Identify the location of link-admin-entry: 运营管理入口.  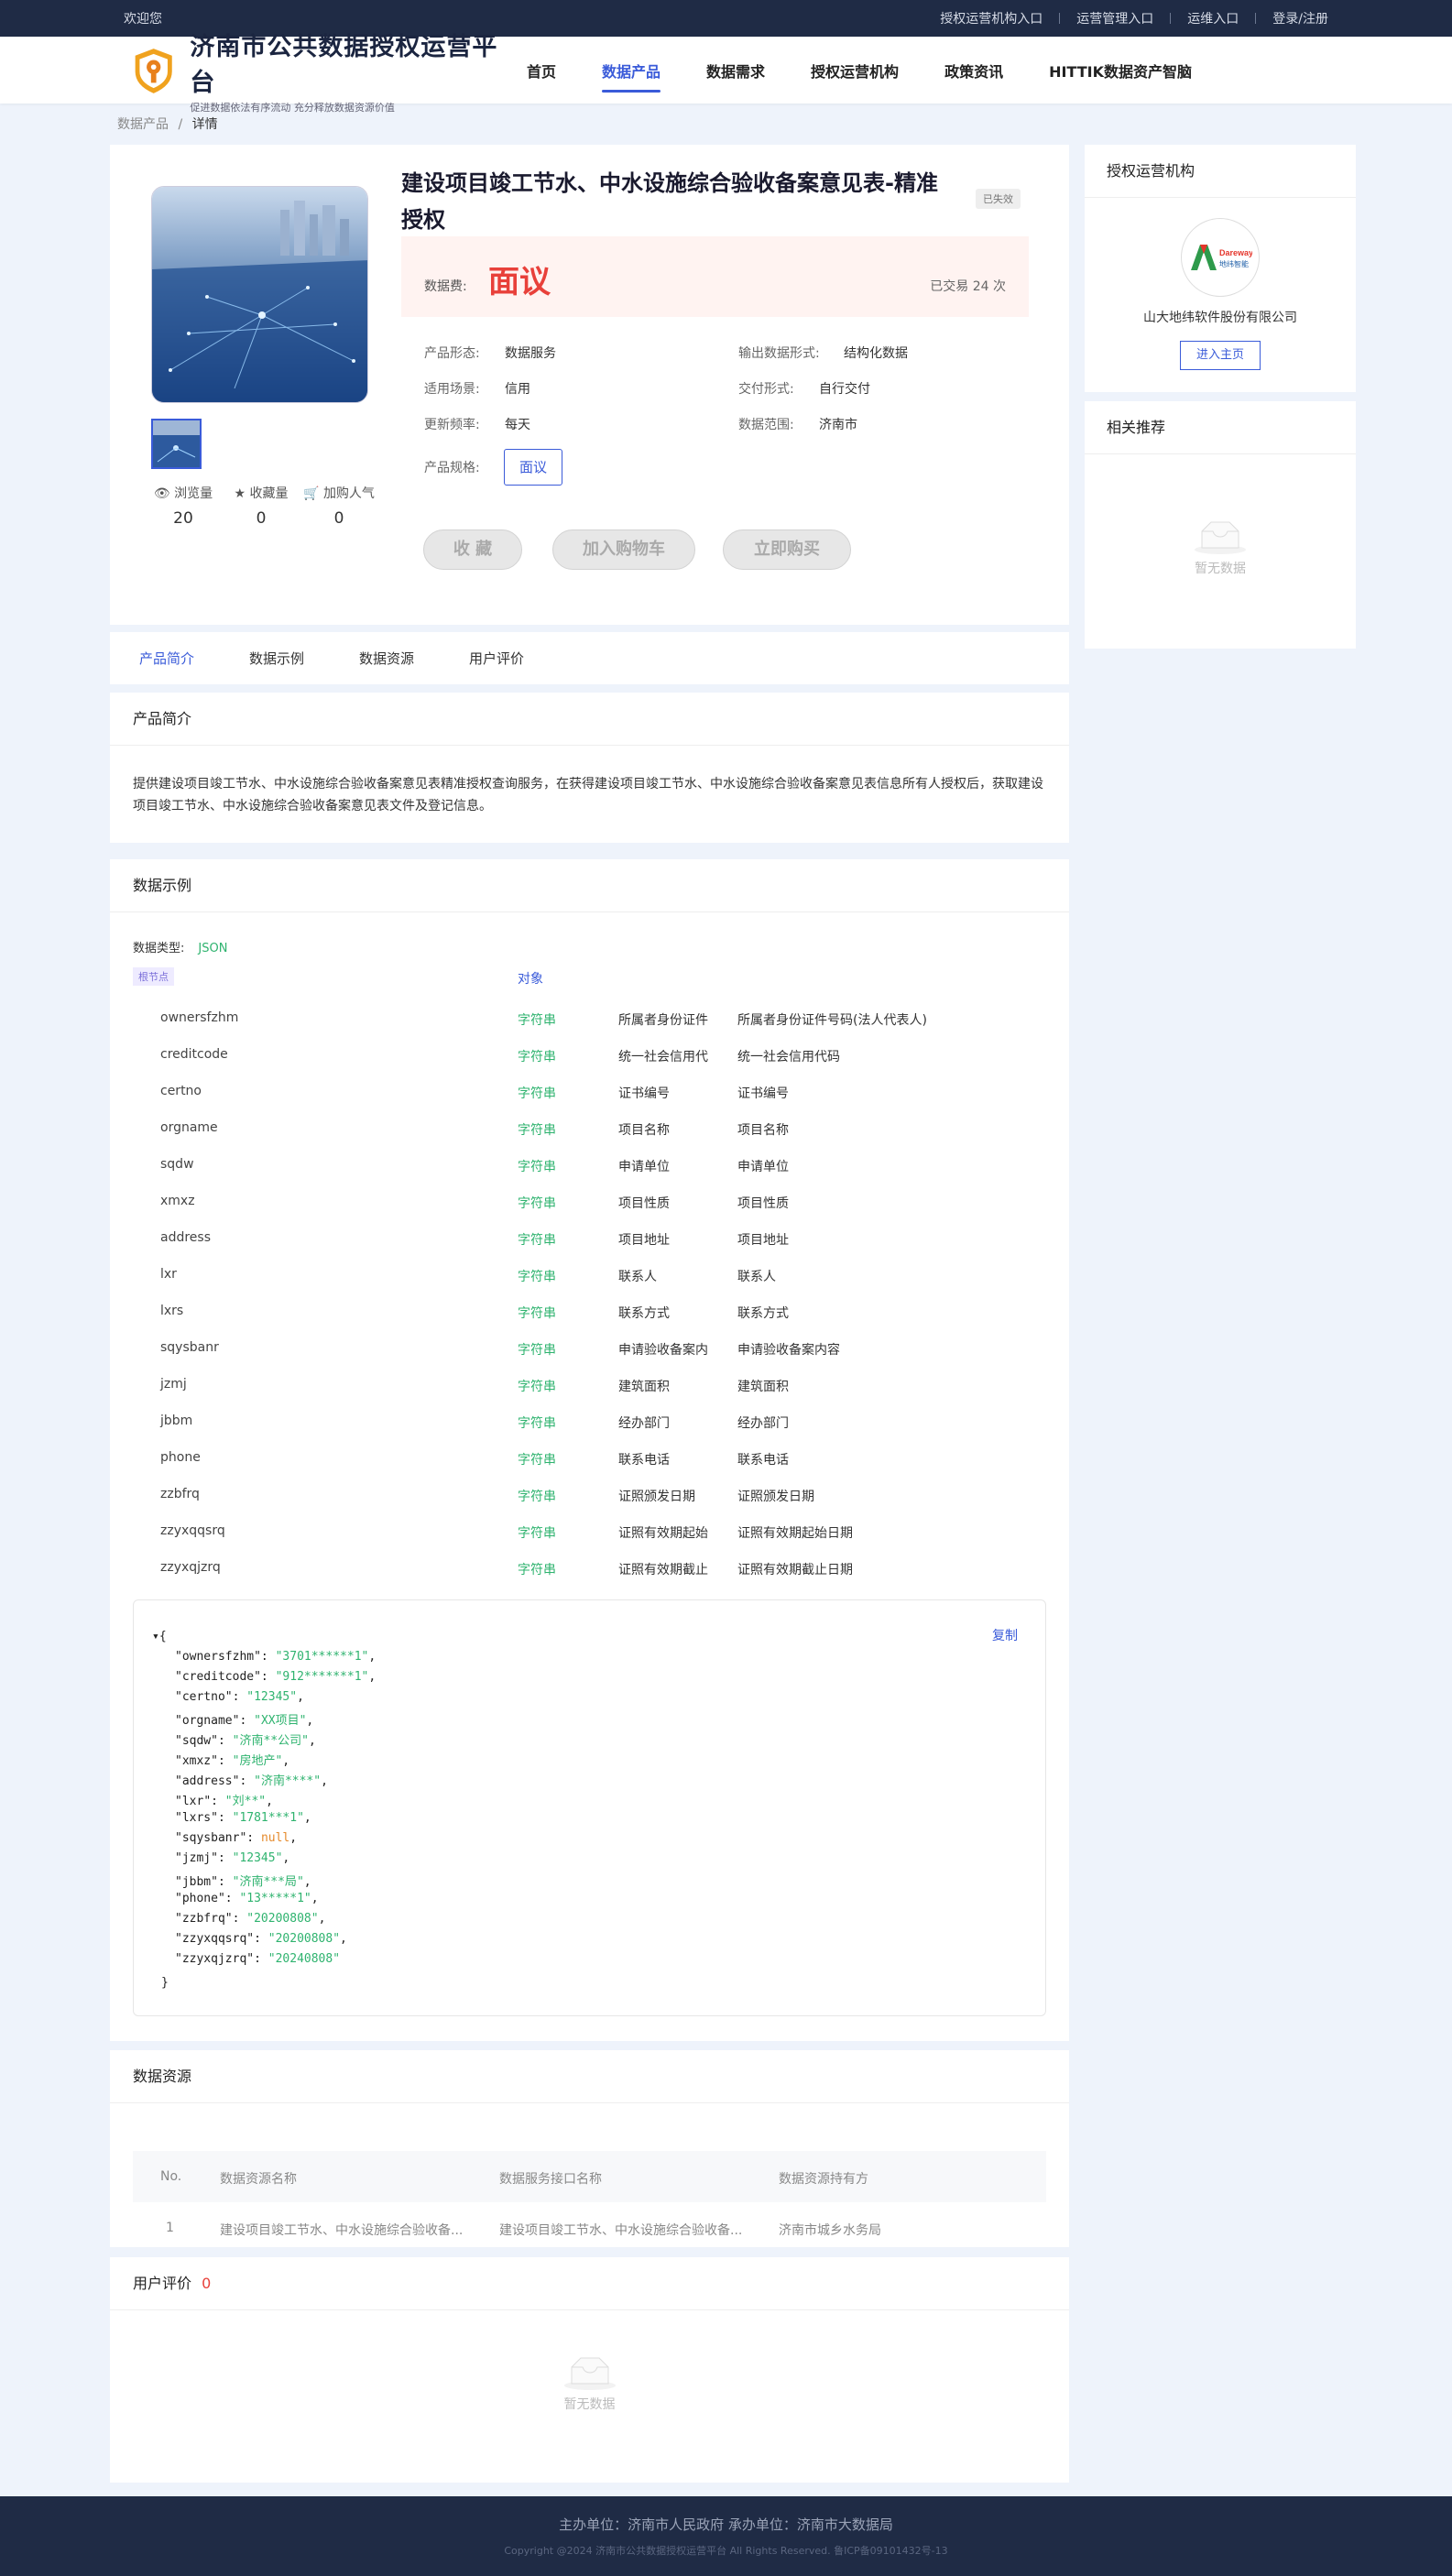
(1114, 18).